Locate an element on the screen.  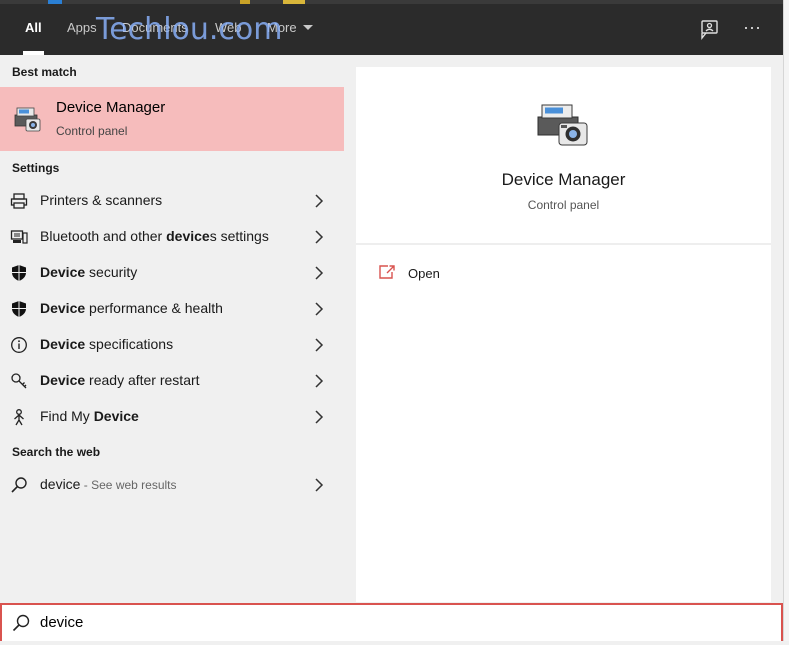
settings-item-bluetooth-devices: Bluetooth and other devices settings is located at coordinates (172, 237).